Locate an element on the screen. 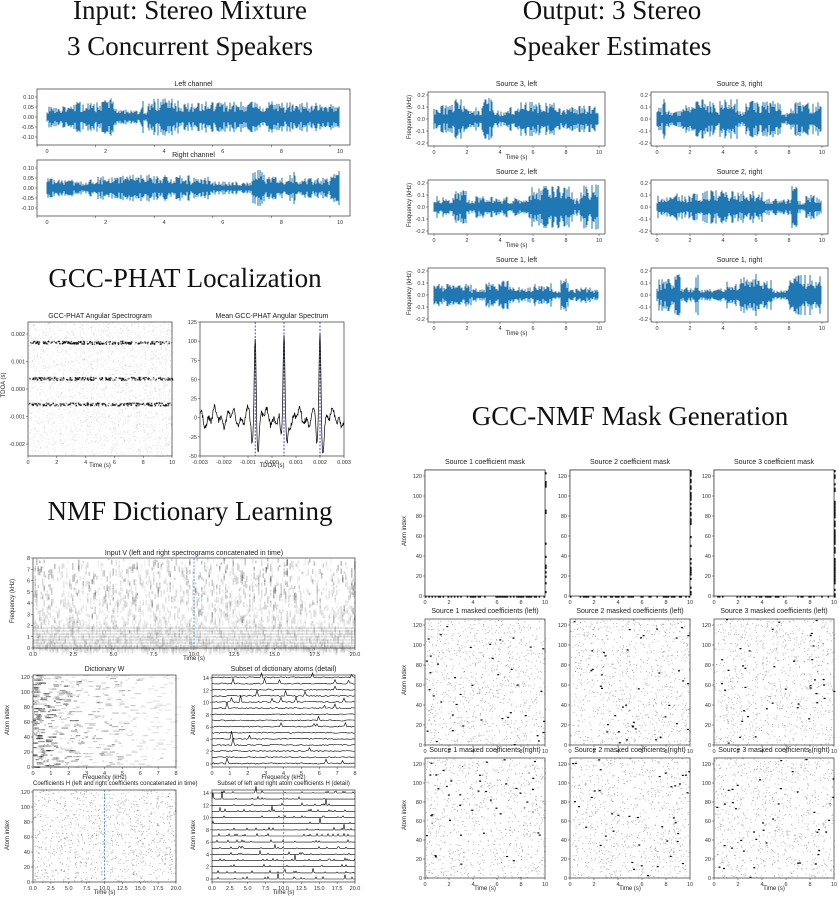  y-tick-label: 10 is located at coordinates (206, 704).